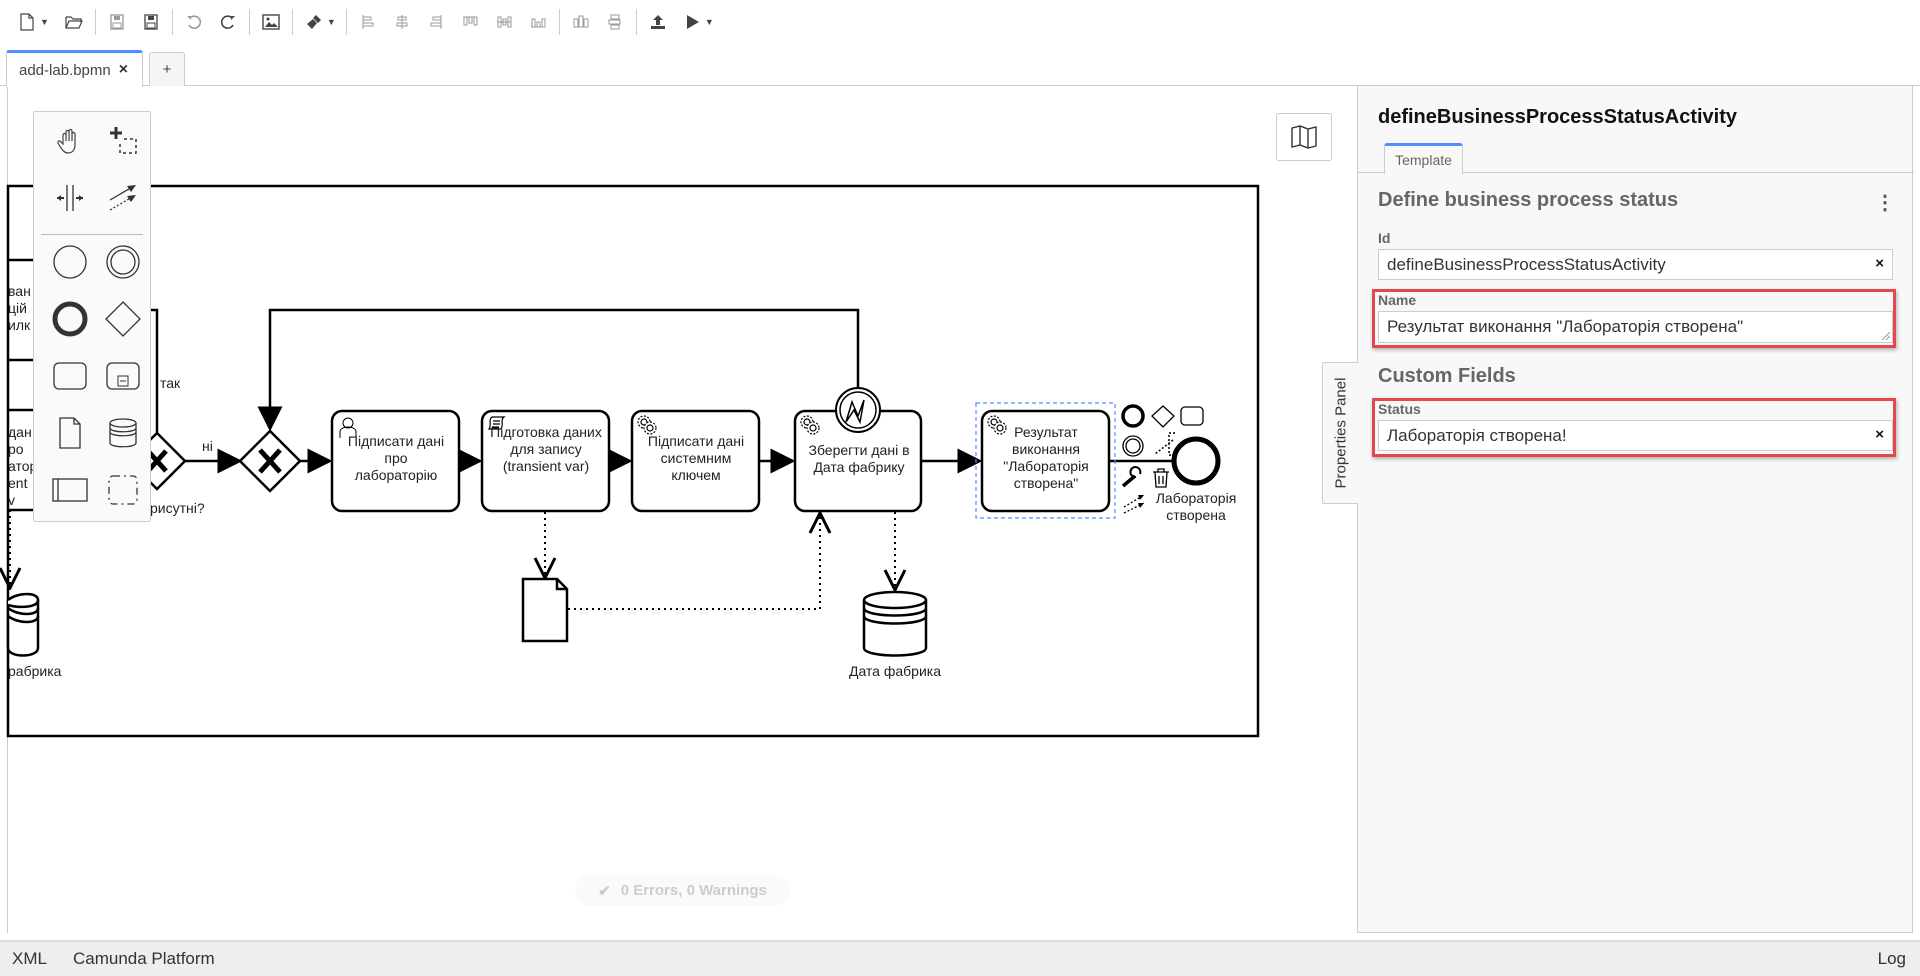 The height and width of the screenshot is (976, 1920). Describe the element at coordinates (1196, 506) in the screenshot. I see `end-event-label: Лабораторія створена` at that location.